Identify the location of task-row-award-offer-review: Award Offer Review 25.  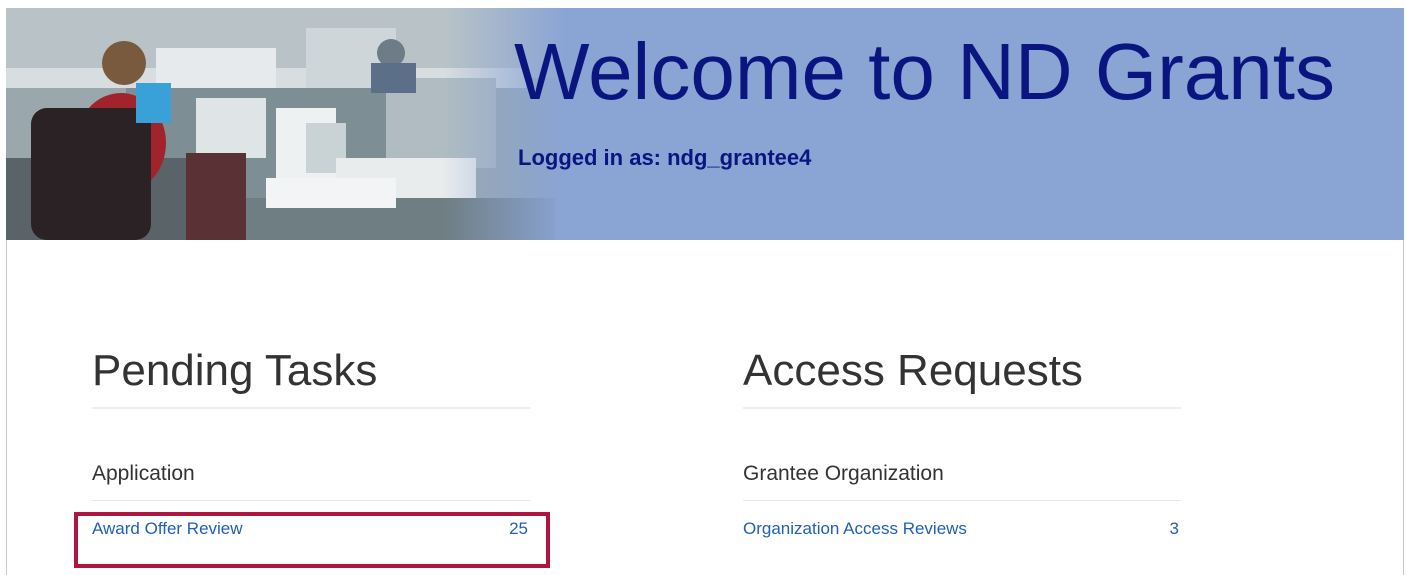
(311, 529).